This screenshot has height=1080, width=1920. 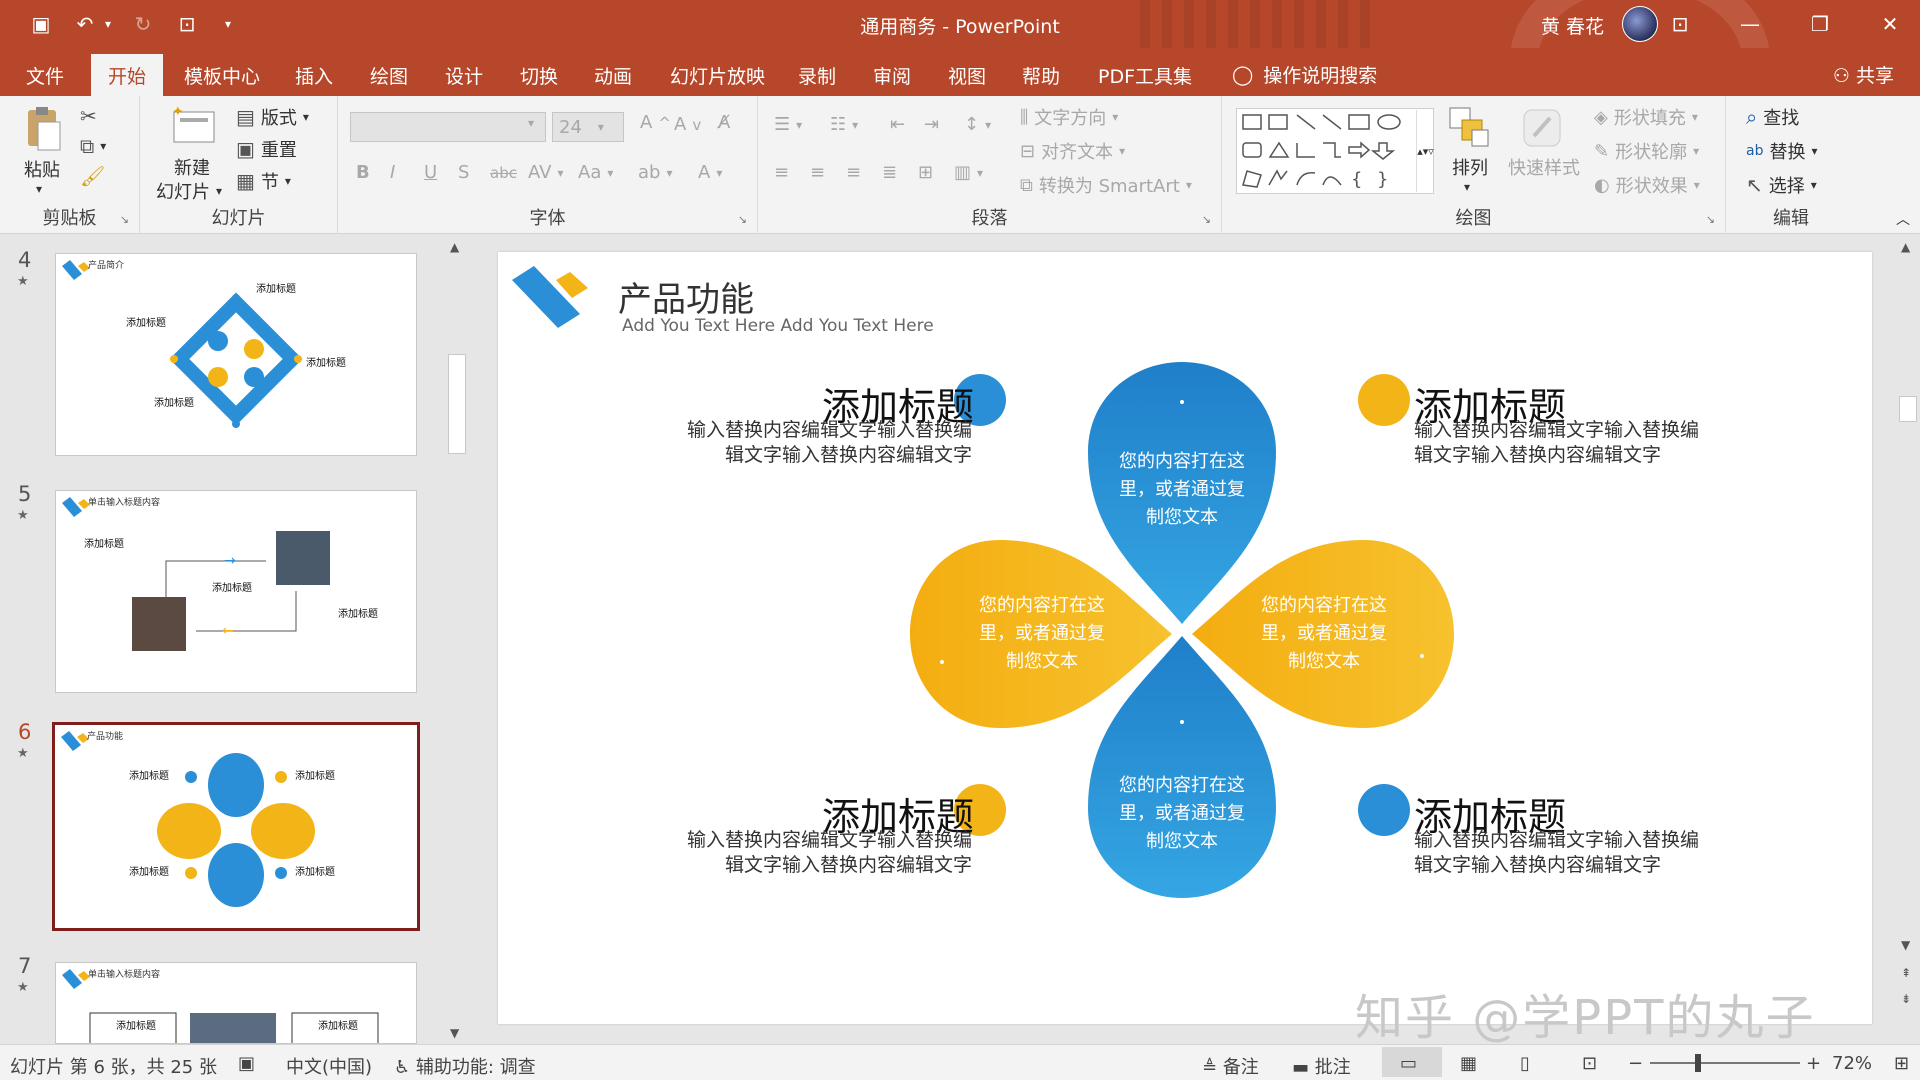 I want to click on tab-slideshow: 幻灯片放映, so click(x=717, y=75).